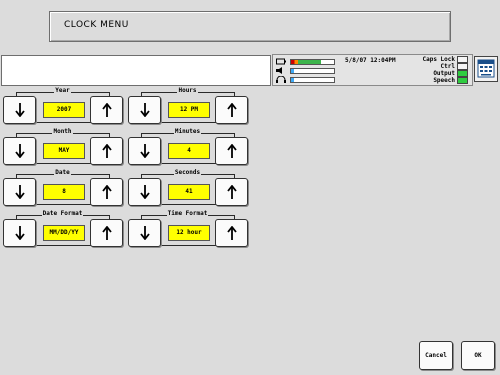 Image resolution: width=500 pixels, height=375 pixels. Describe the element at coordinates (281, 61) in the screenshot. I see `battery-icon` at that location.